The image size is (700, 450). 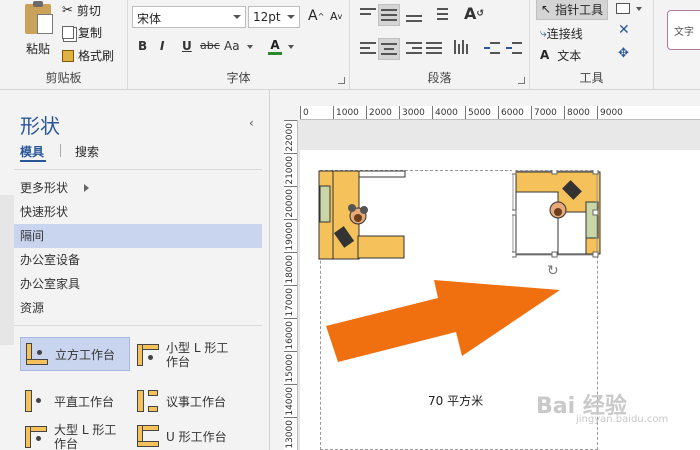 I want to click on shape-style-preview: 文字, so click(x=683, y=30).